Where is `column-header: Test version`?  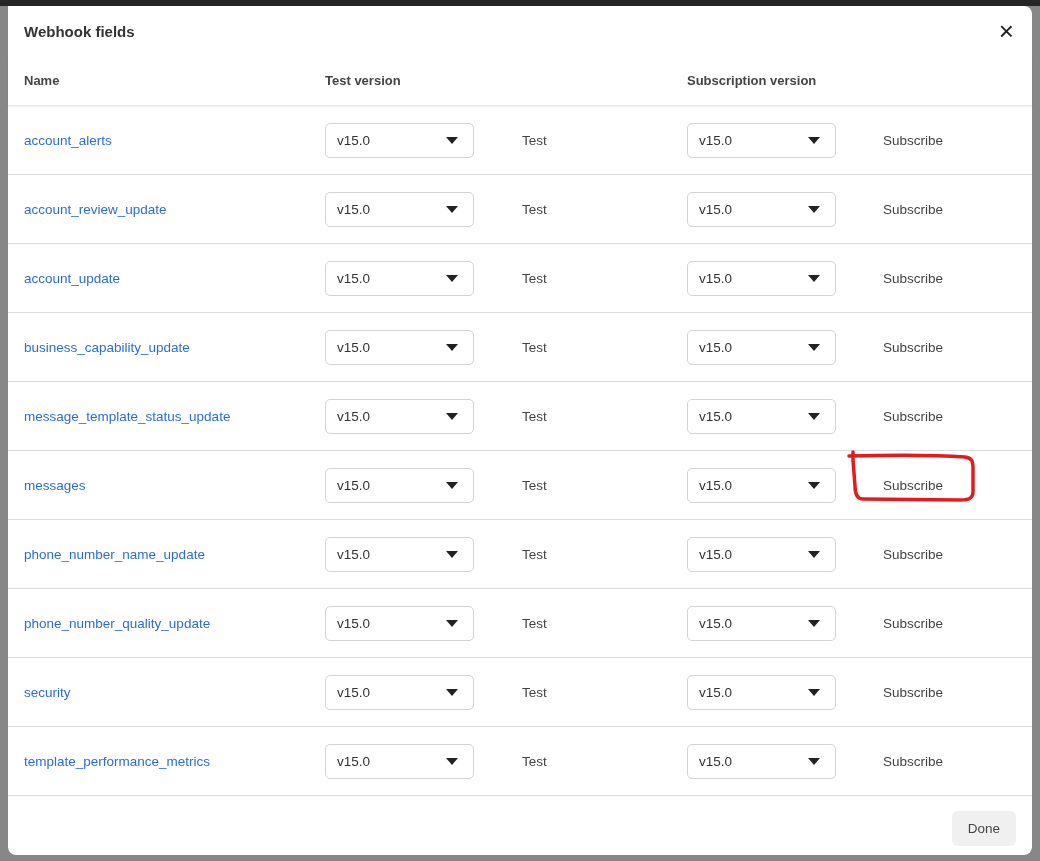 column-header: Test version is located at coordinates (363, 80).